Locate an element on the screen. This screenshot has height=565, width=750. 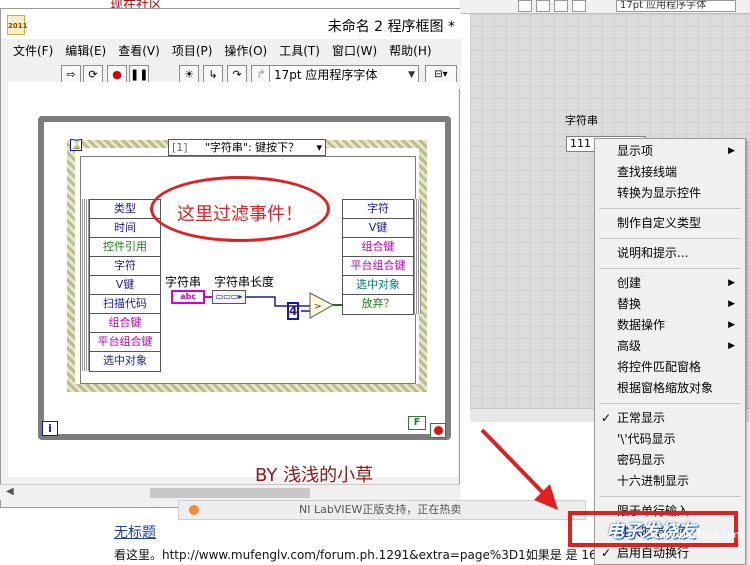
context-menu-label: 高级 is located at coordinates (629, 346).